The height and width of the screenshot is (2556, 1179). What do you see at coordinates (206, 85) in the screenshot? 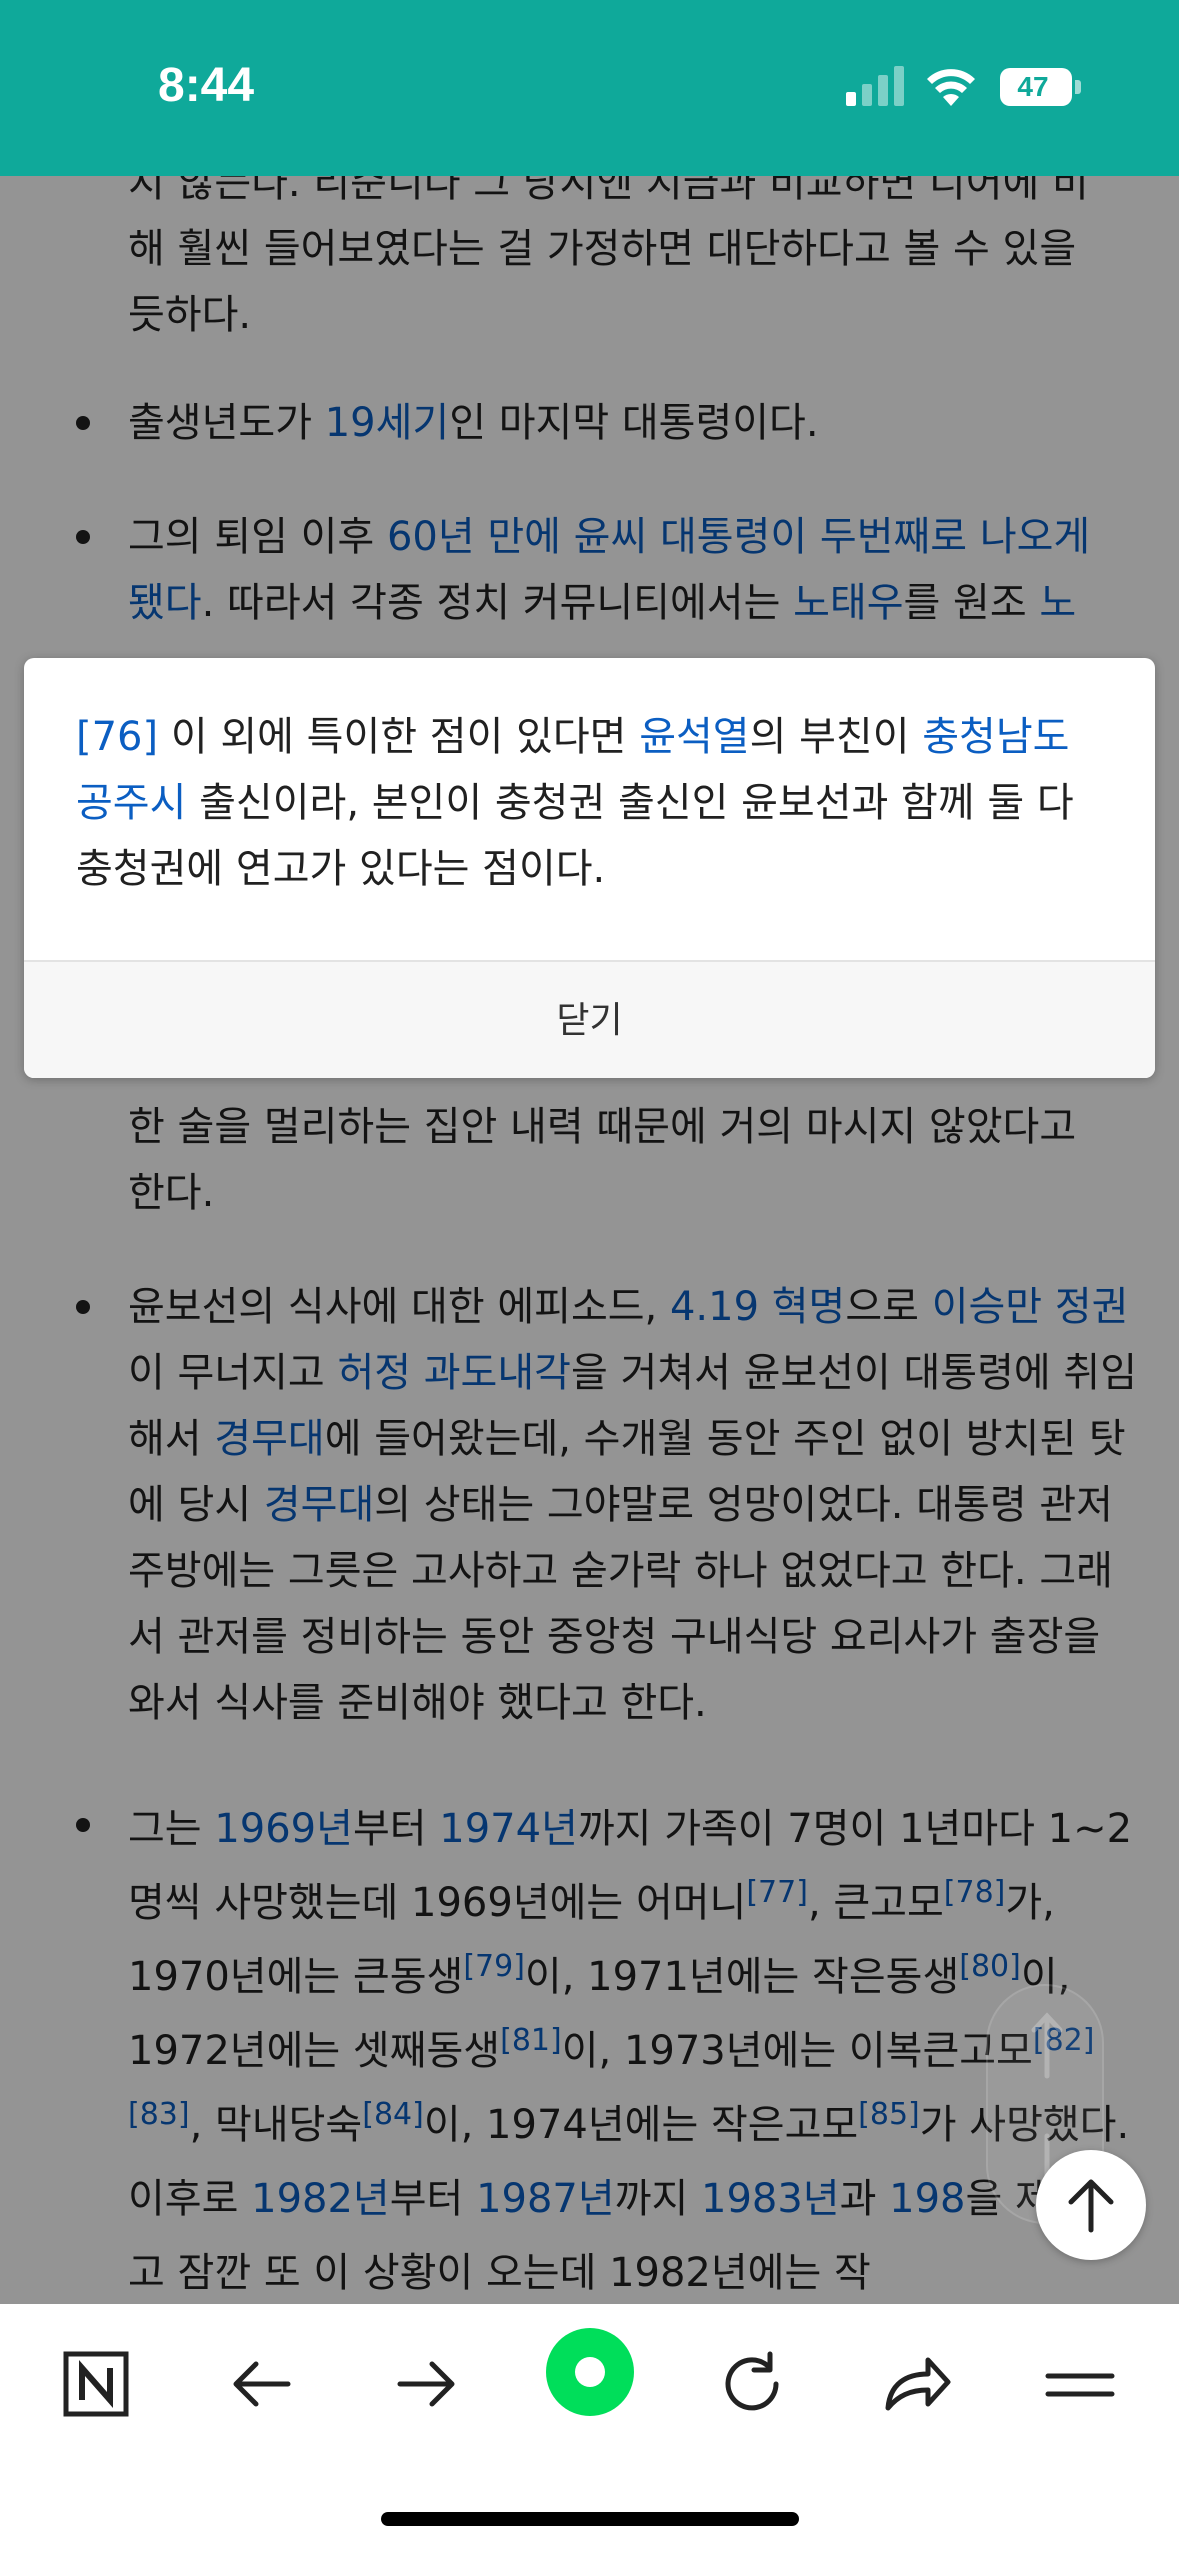
I see `status-time: 8:44` at bounding box center [206, 85].